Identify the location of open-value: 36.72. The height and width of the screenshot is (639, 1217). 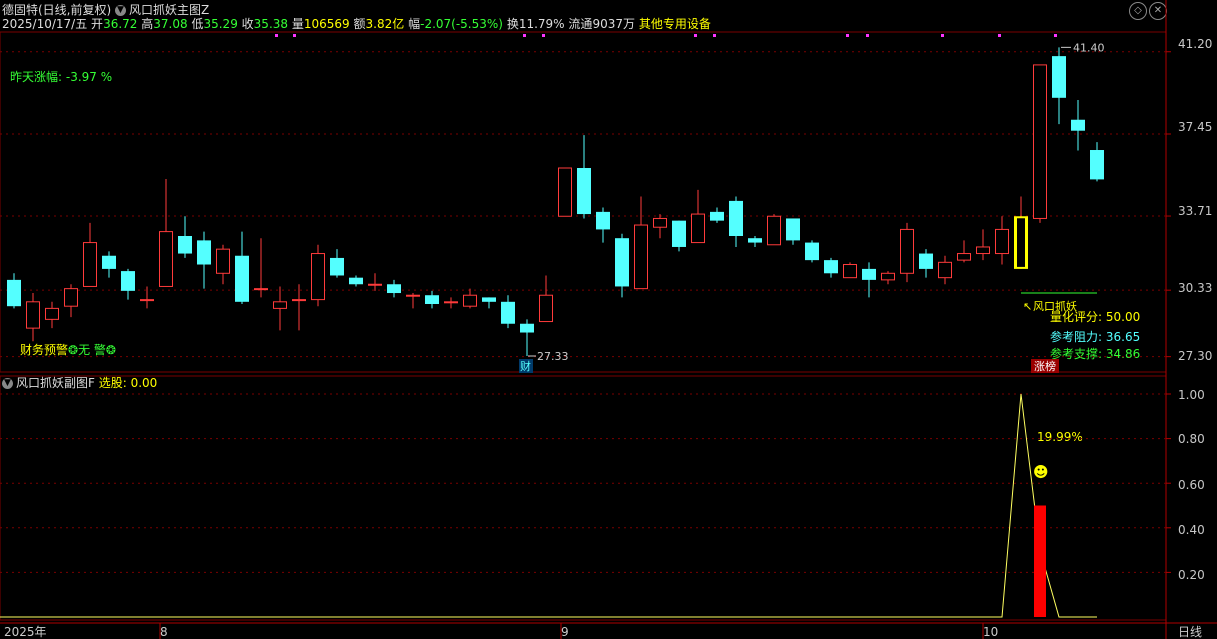
(120, 24).